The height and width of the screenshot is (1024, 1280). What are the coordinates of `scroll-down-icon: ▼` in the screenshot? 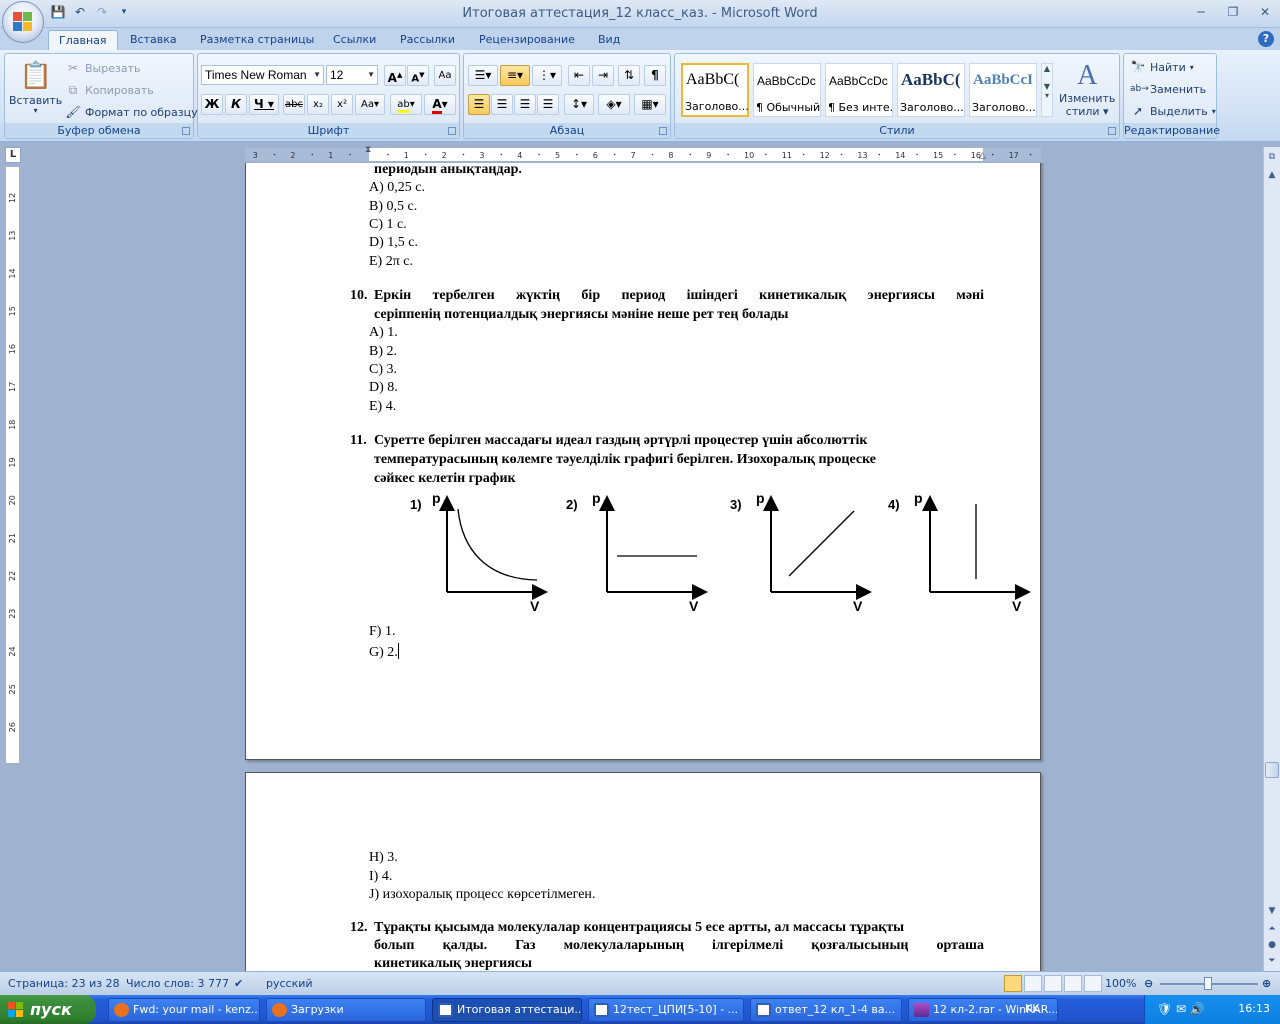 It's located at (1272, 911).